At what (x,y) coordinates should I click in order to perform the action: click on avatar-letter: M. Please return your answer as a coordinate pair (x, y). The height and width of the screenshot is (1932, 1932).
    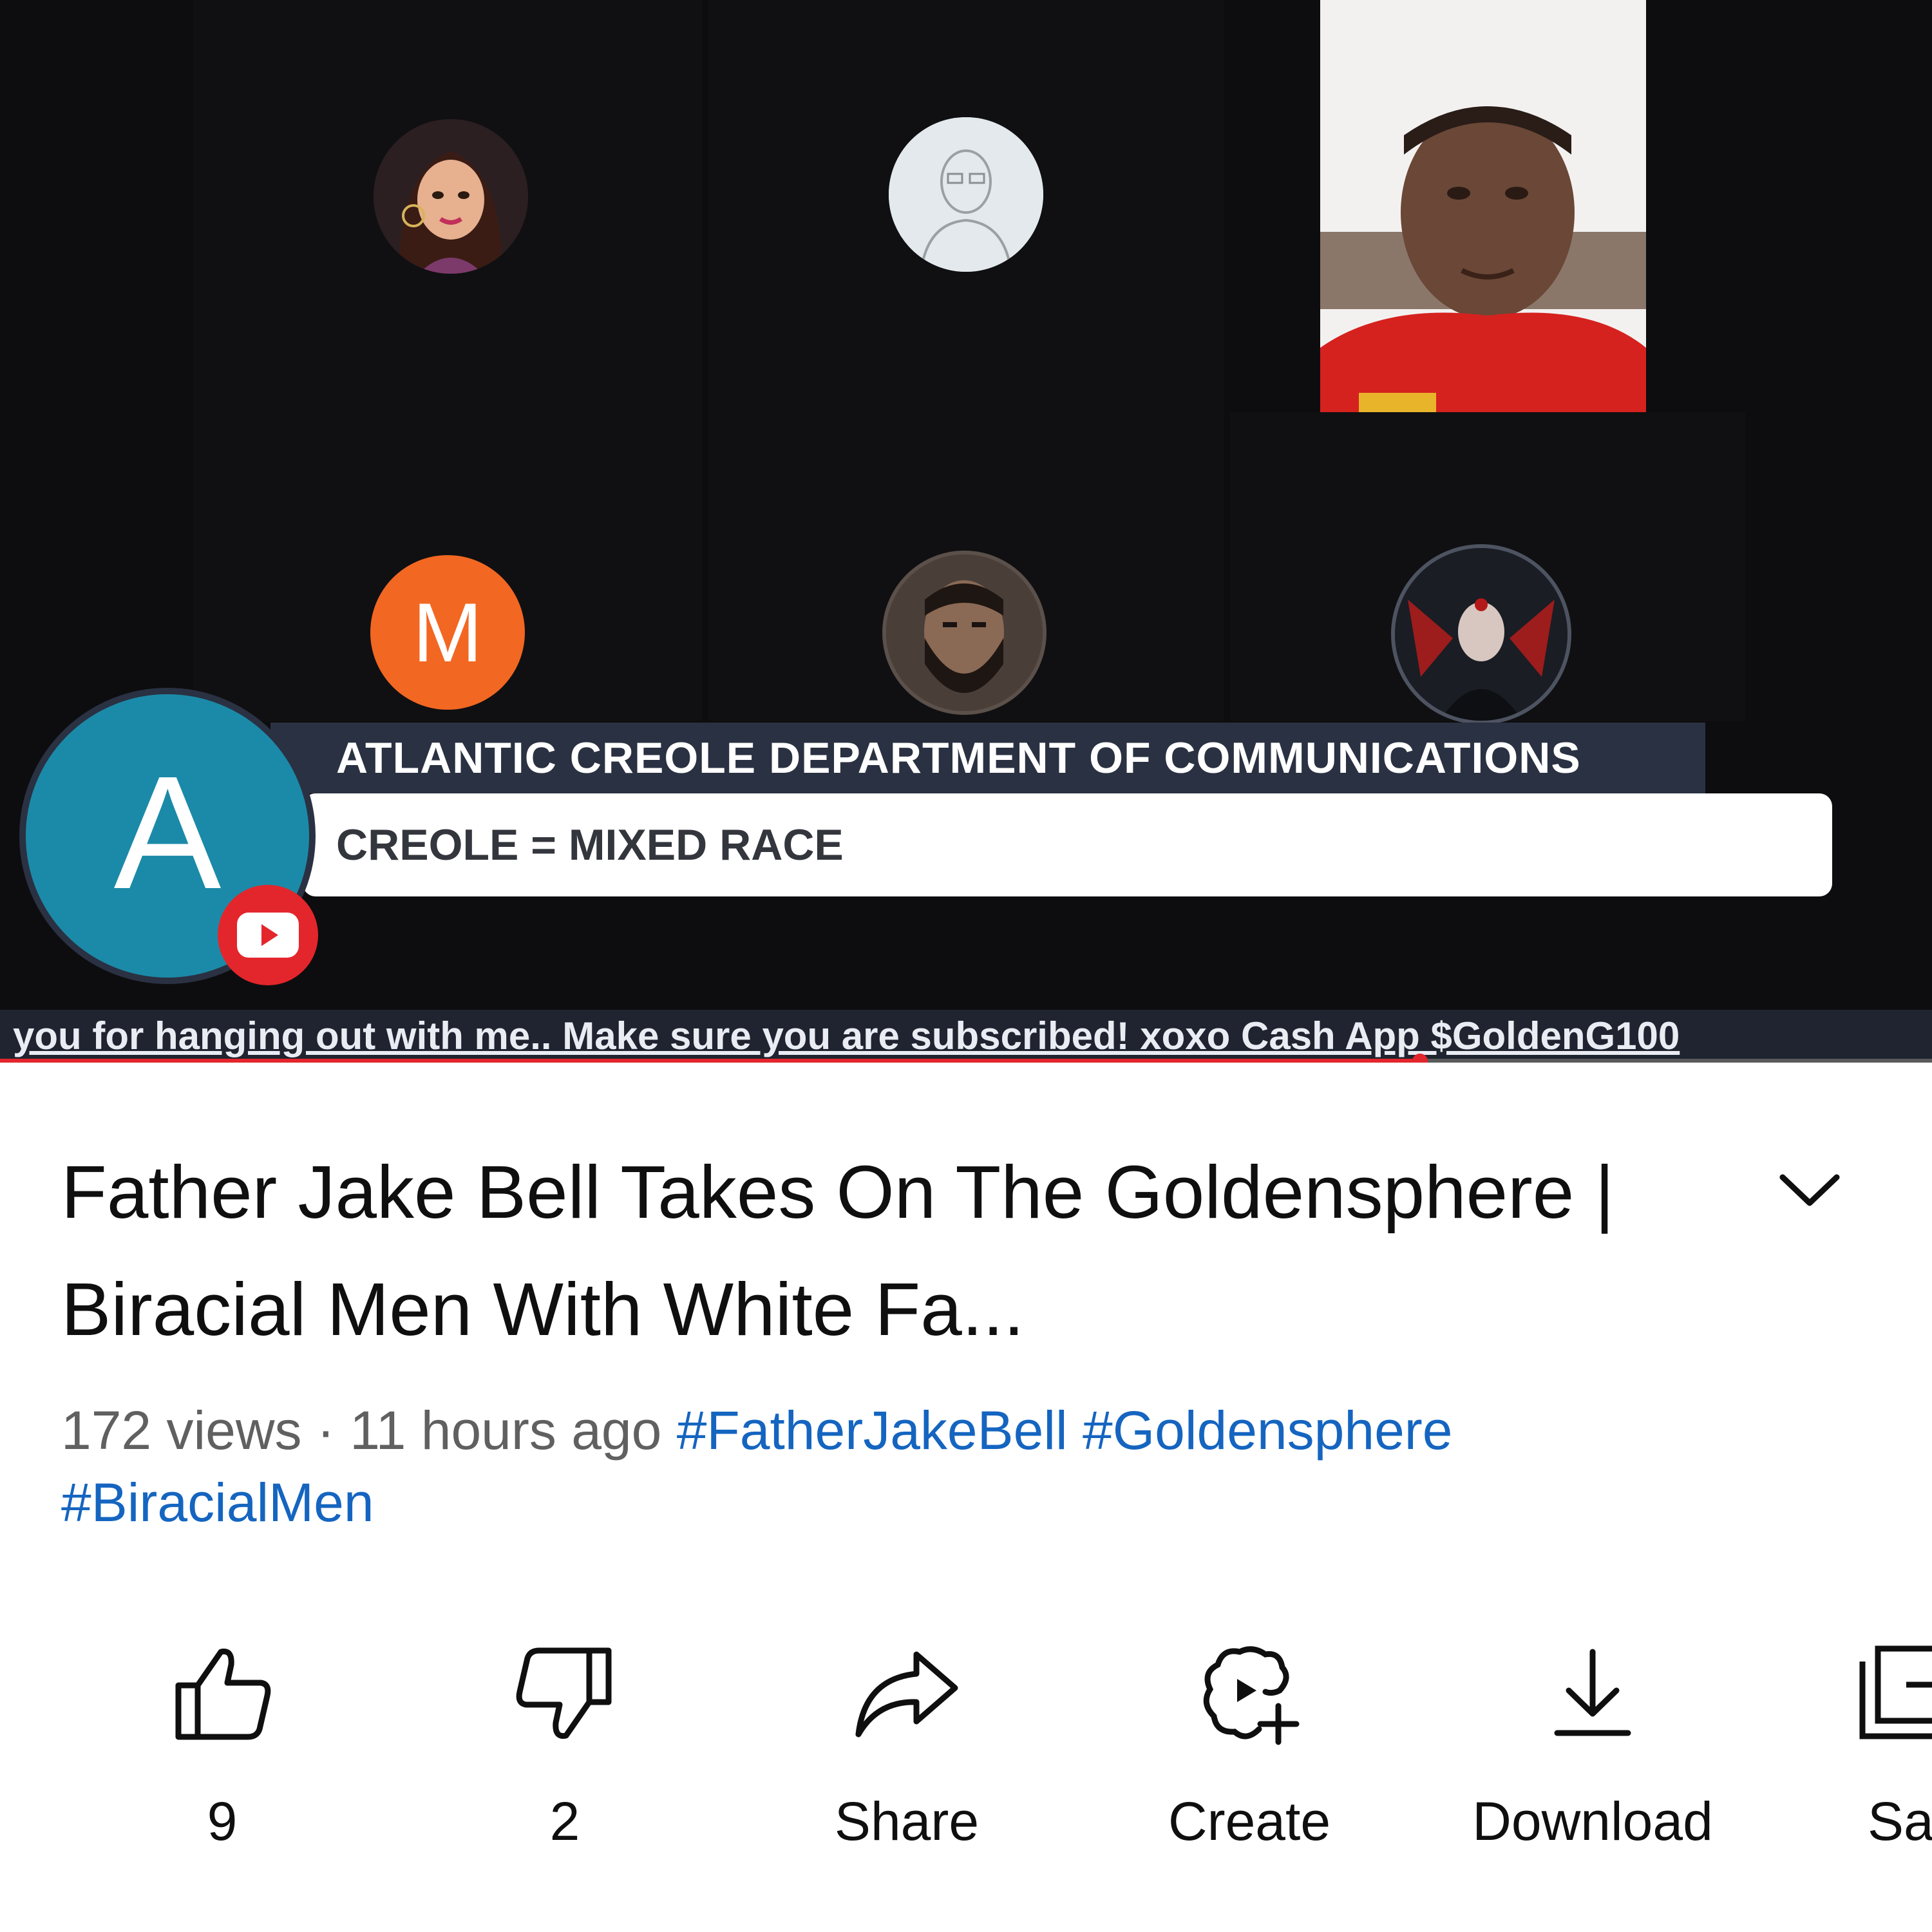
    Looking at the image, I should click on (447, 632).